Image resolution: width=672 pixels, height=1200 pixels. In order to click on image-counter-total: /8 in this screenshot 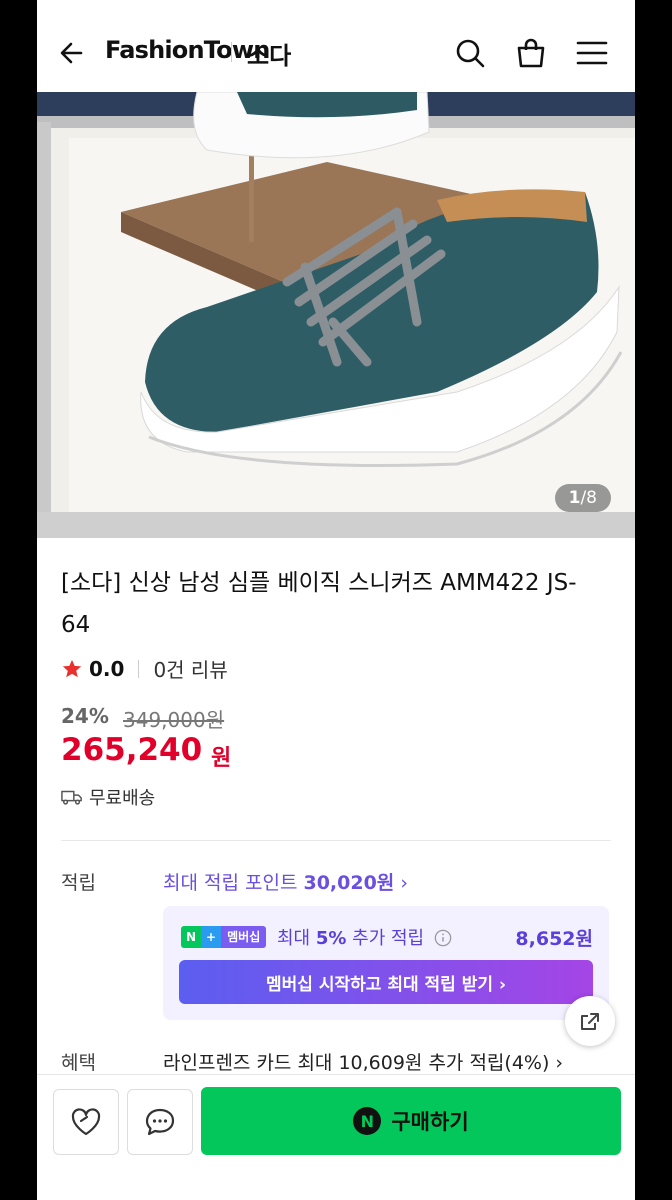, I will do `click(588, 498)`.